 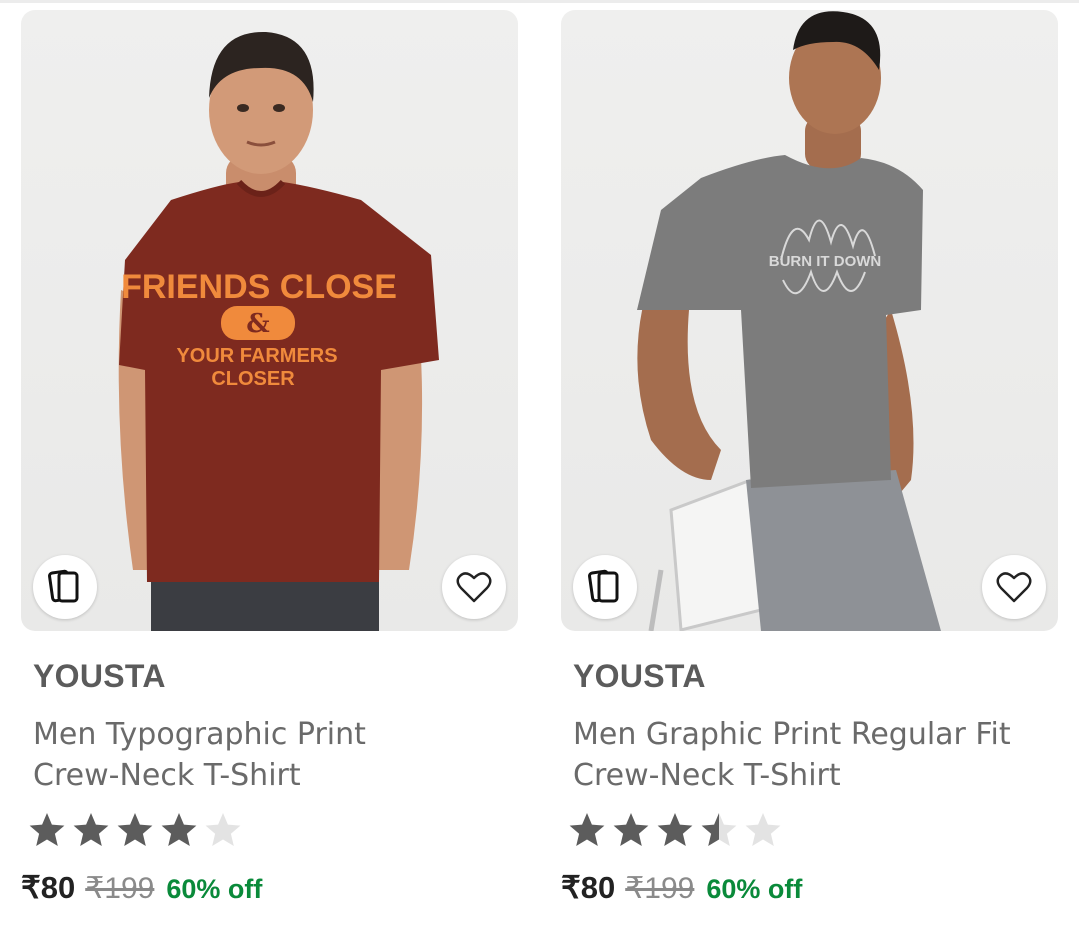 I want to click on tshirt-print-line3: CLOSER, so click(x=253, y=379).